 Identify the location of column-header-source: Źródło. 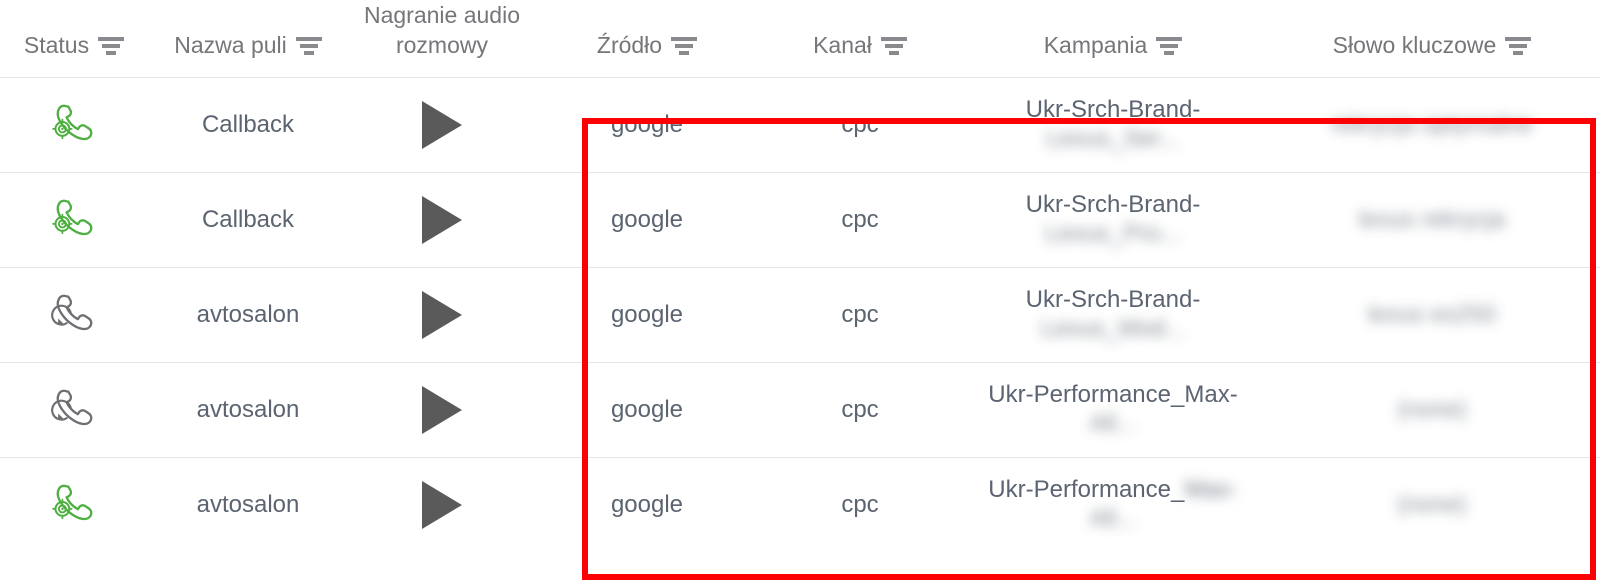
(647, 39).